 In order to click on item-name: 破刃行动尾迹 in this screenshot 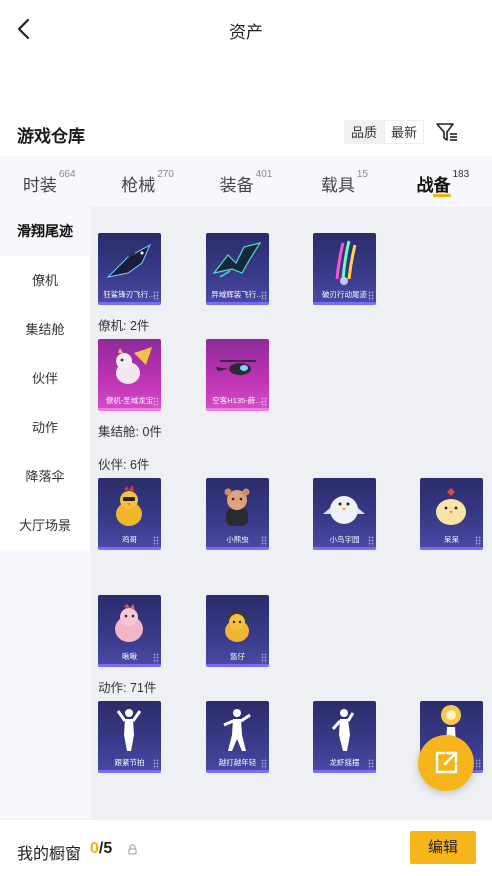, I will do `click(344, 294)`.